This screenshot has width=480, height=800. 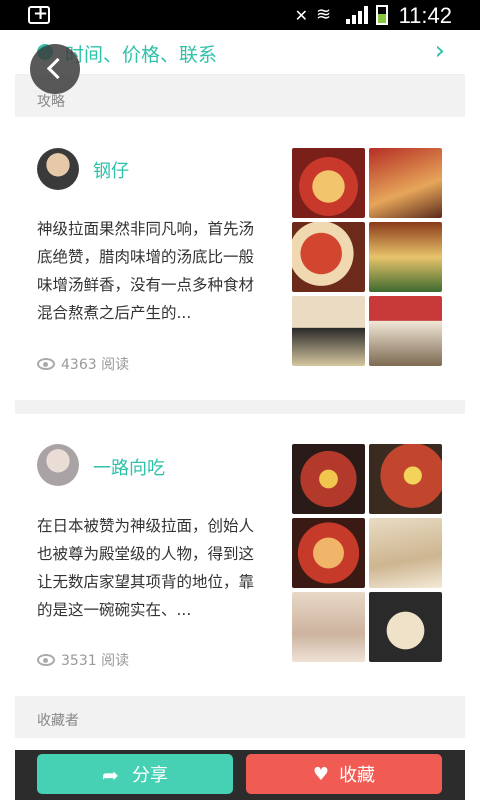 I want to click on action-bar: 分享 ♥ 收藏, so click(x=240, y=775).